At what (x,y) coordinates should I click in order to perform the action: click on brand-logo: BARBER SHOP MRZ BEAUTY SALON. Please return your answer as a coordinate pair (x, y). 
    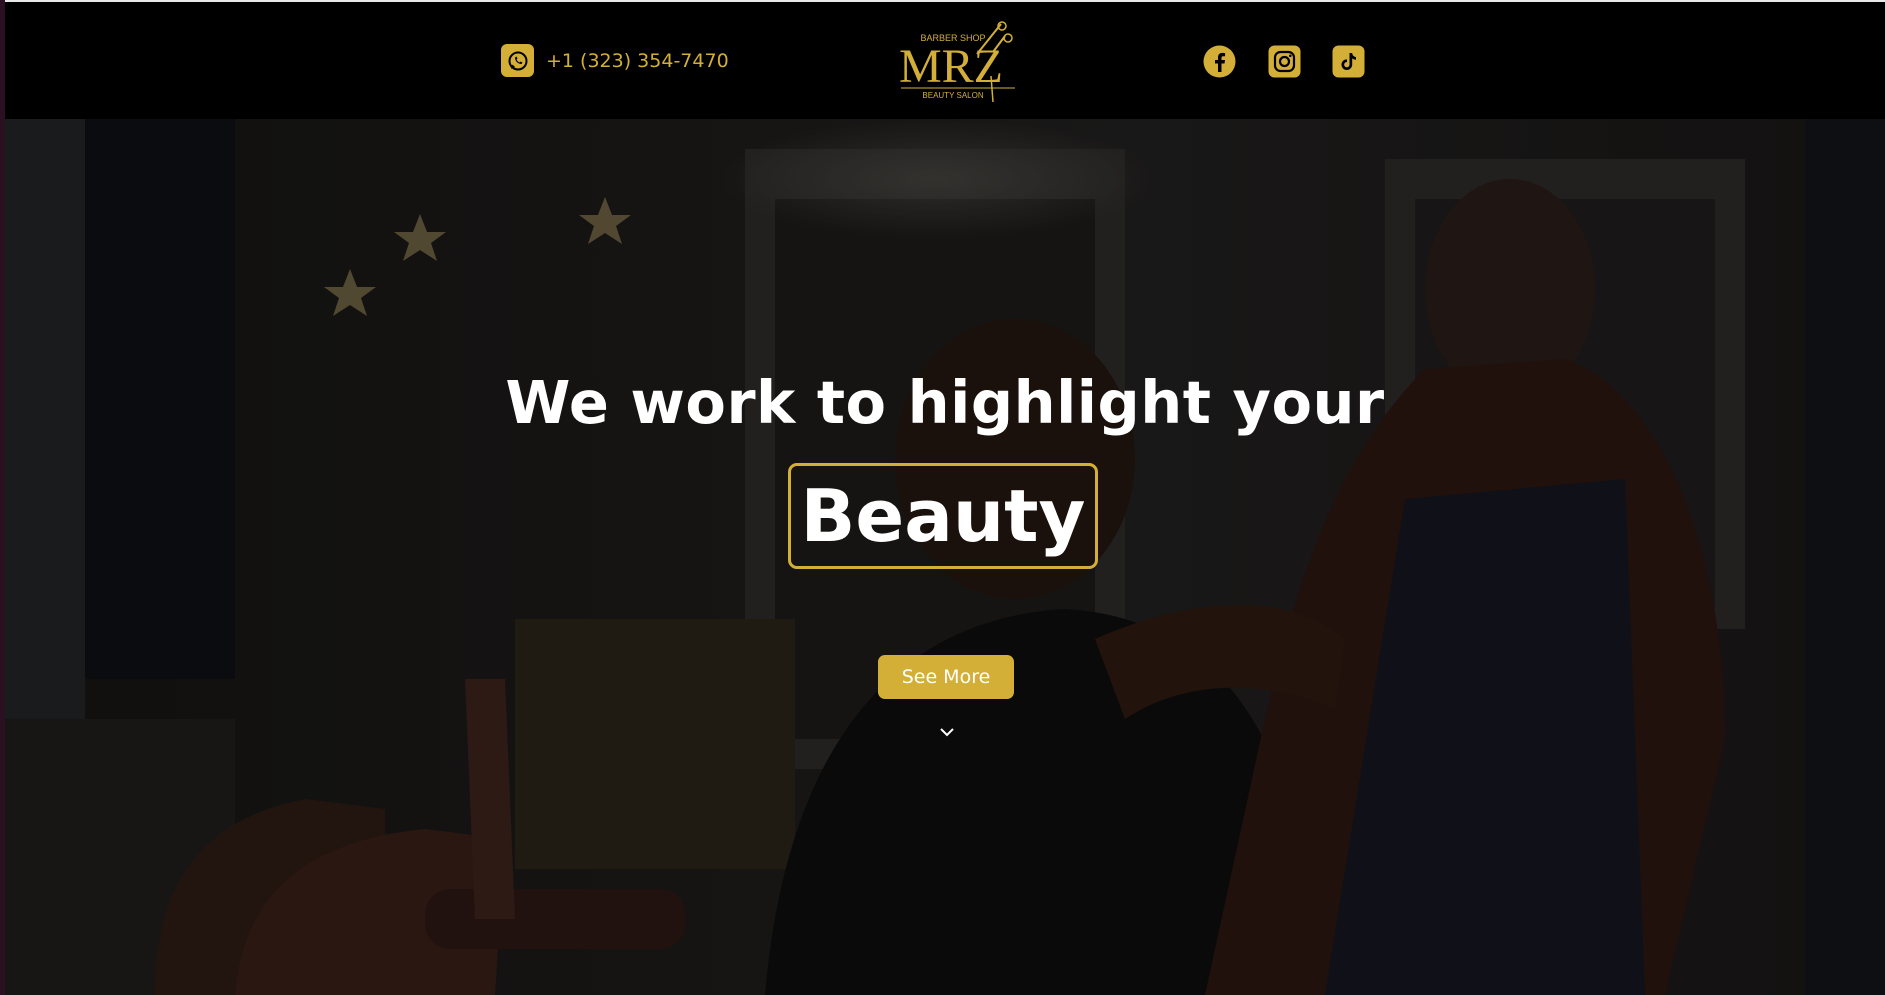
    Looking at the image, I should click on (960, 61).